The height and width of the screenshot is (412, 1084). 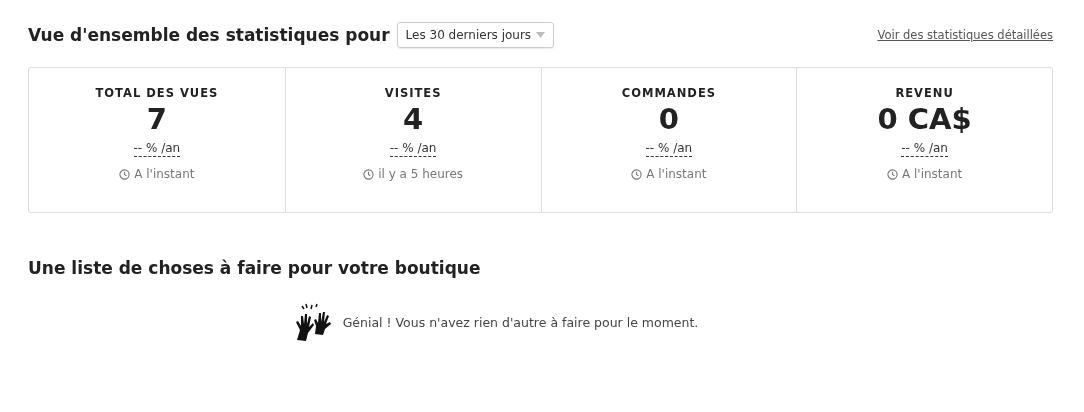 I want to click on stat-label: TOTAL DES VUES, so click(x=157, y=93).